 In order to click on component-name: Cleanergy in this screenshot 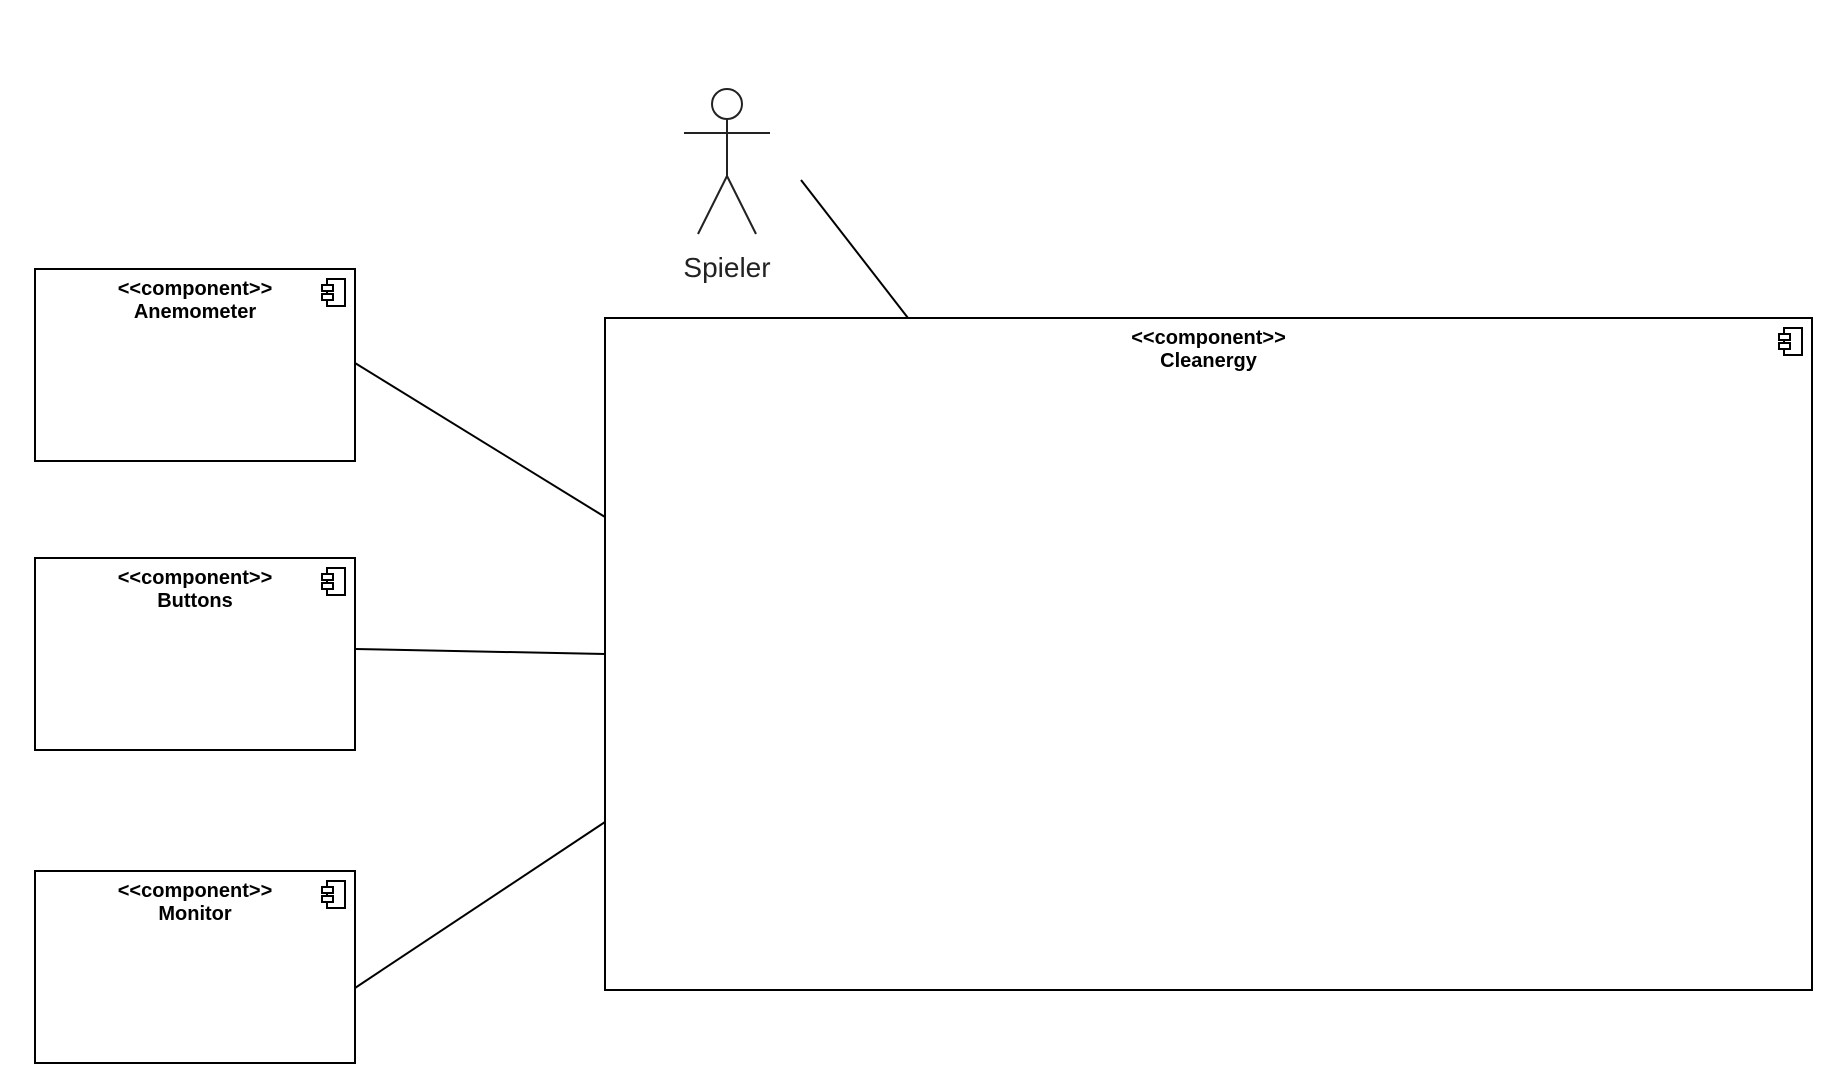, I will do `click(1208, 361)`.